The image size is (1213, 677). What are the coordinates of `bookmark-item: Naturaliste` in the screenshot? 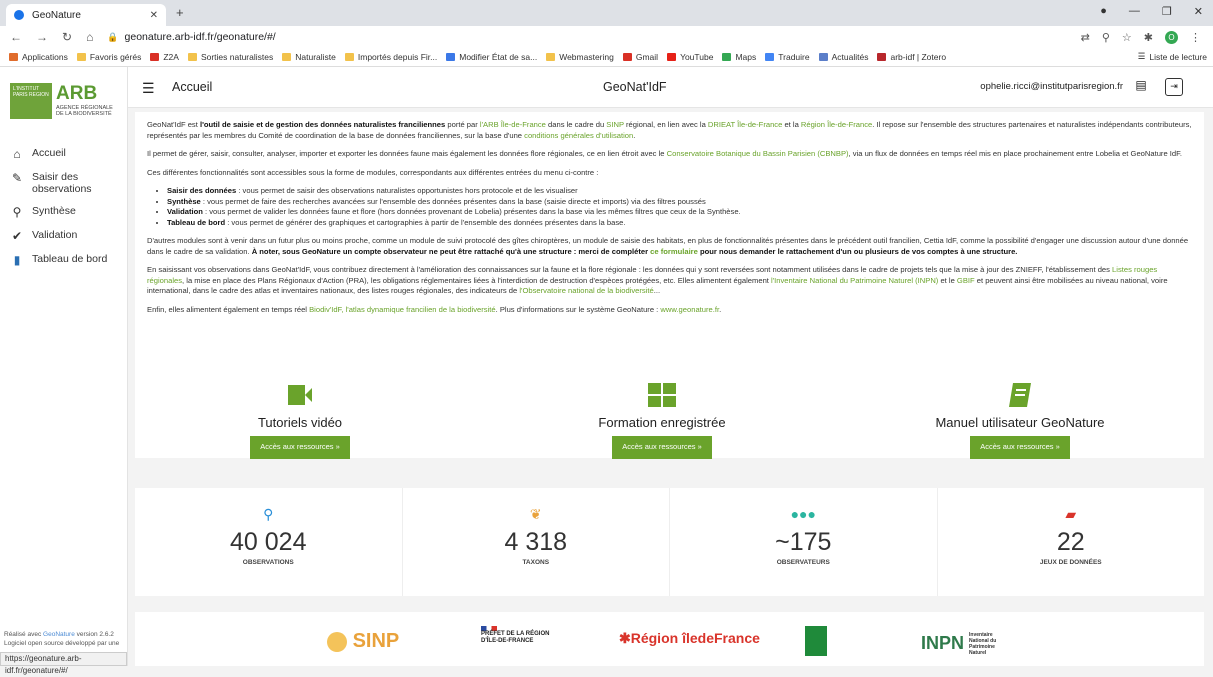 It's located at (309, 57).